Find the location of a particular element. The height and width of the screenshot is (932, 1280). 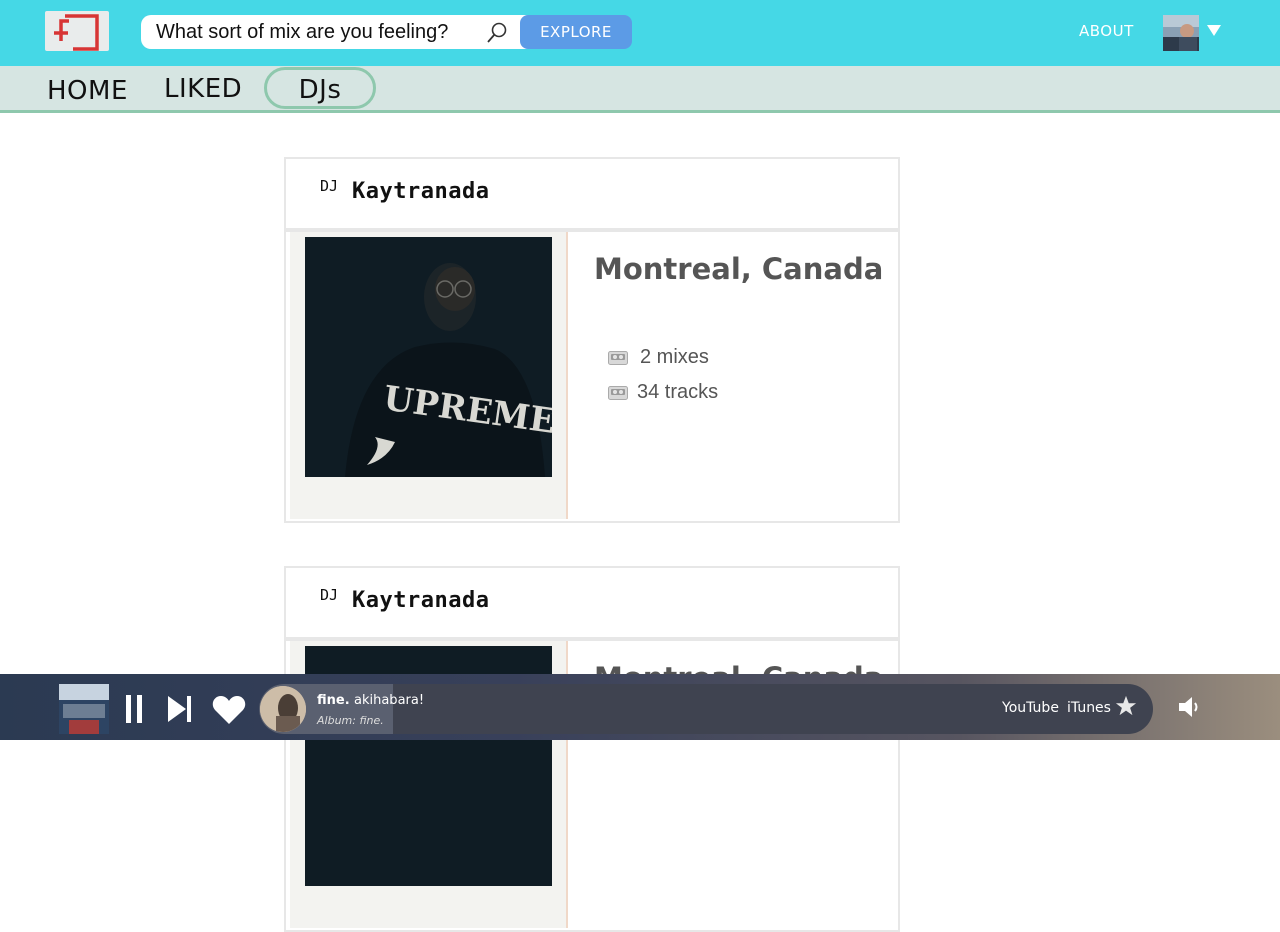

dj-photo-frame: UPREME is located at coordinates (429, 375).